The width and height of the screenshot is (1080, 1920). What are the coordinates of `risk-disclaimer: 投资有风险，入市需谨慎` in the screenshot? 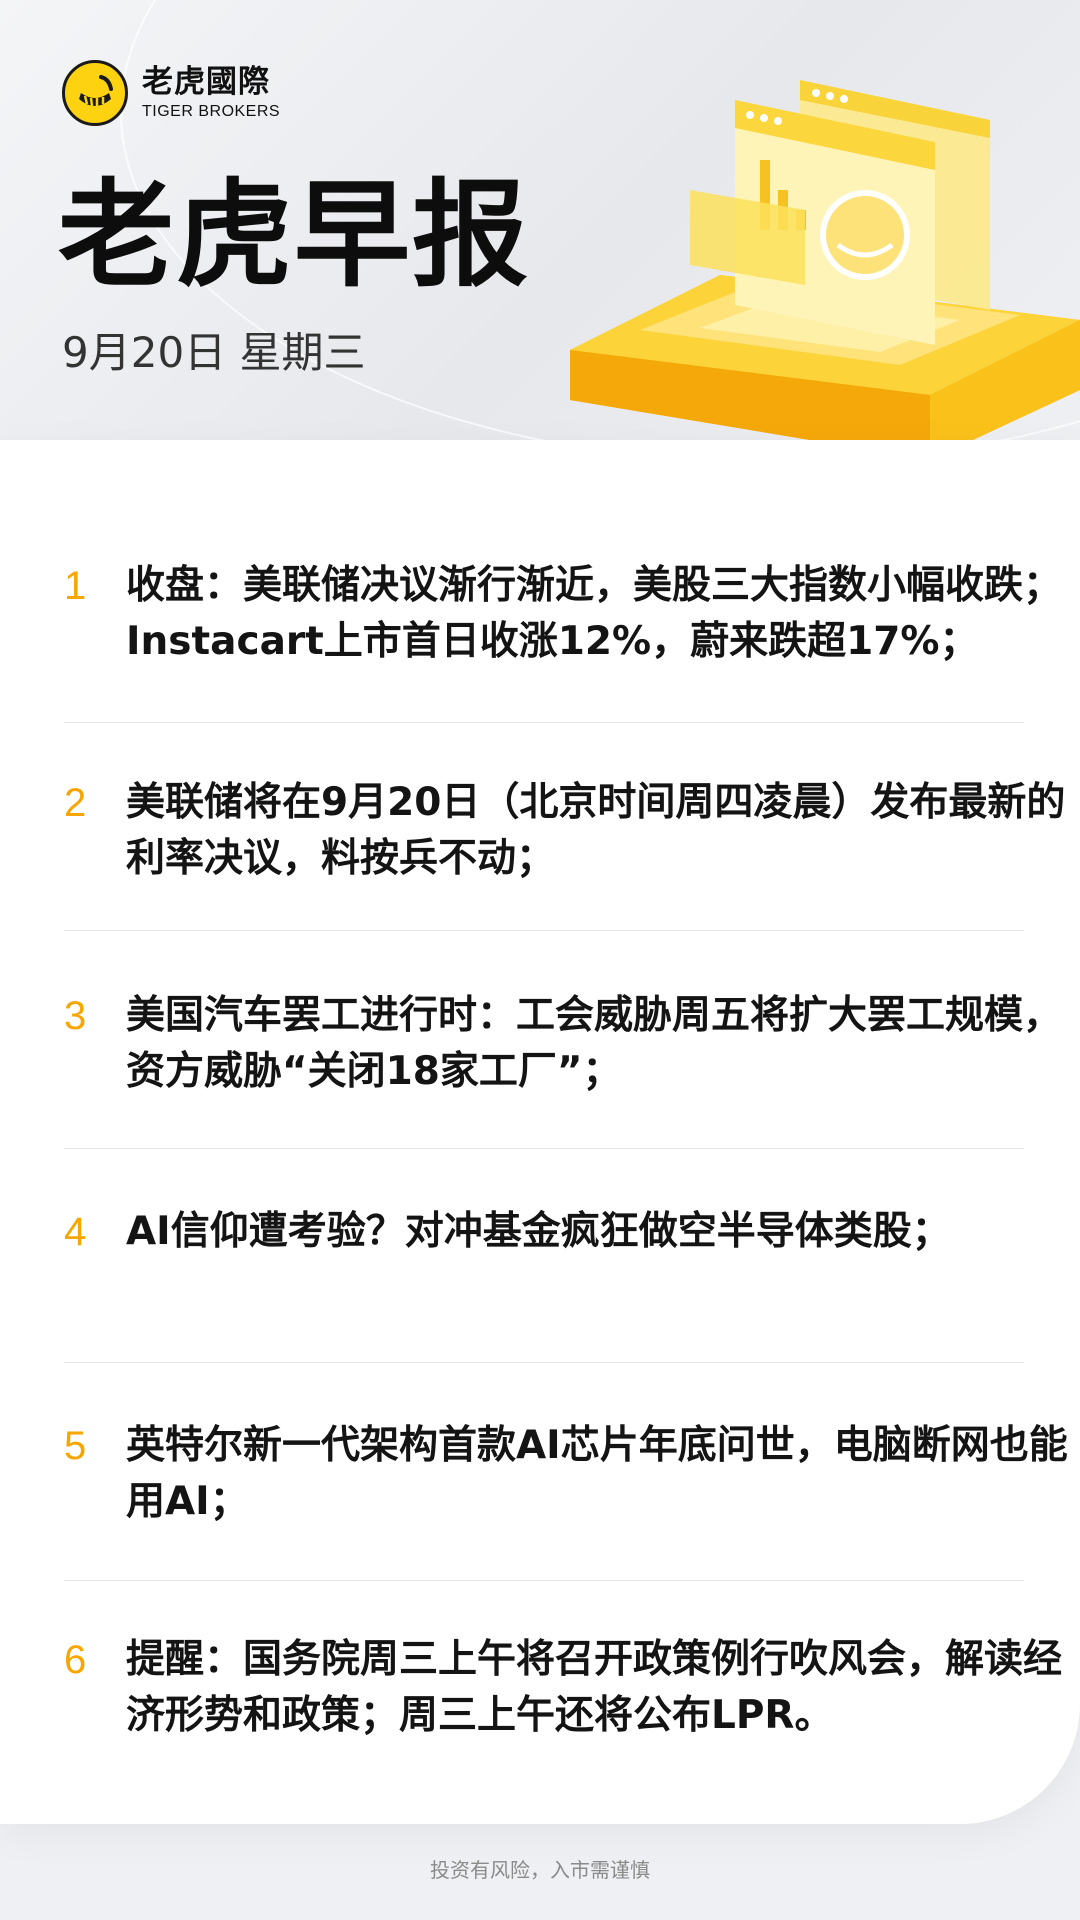 It's located at (540, 1870).